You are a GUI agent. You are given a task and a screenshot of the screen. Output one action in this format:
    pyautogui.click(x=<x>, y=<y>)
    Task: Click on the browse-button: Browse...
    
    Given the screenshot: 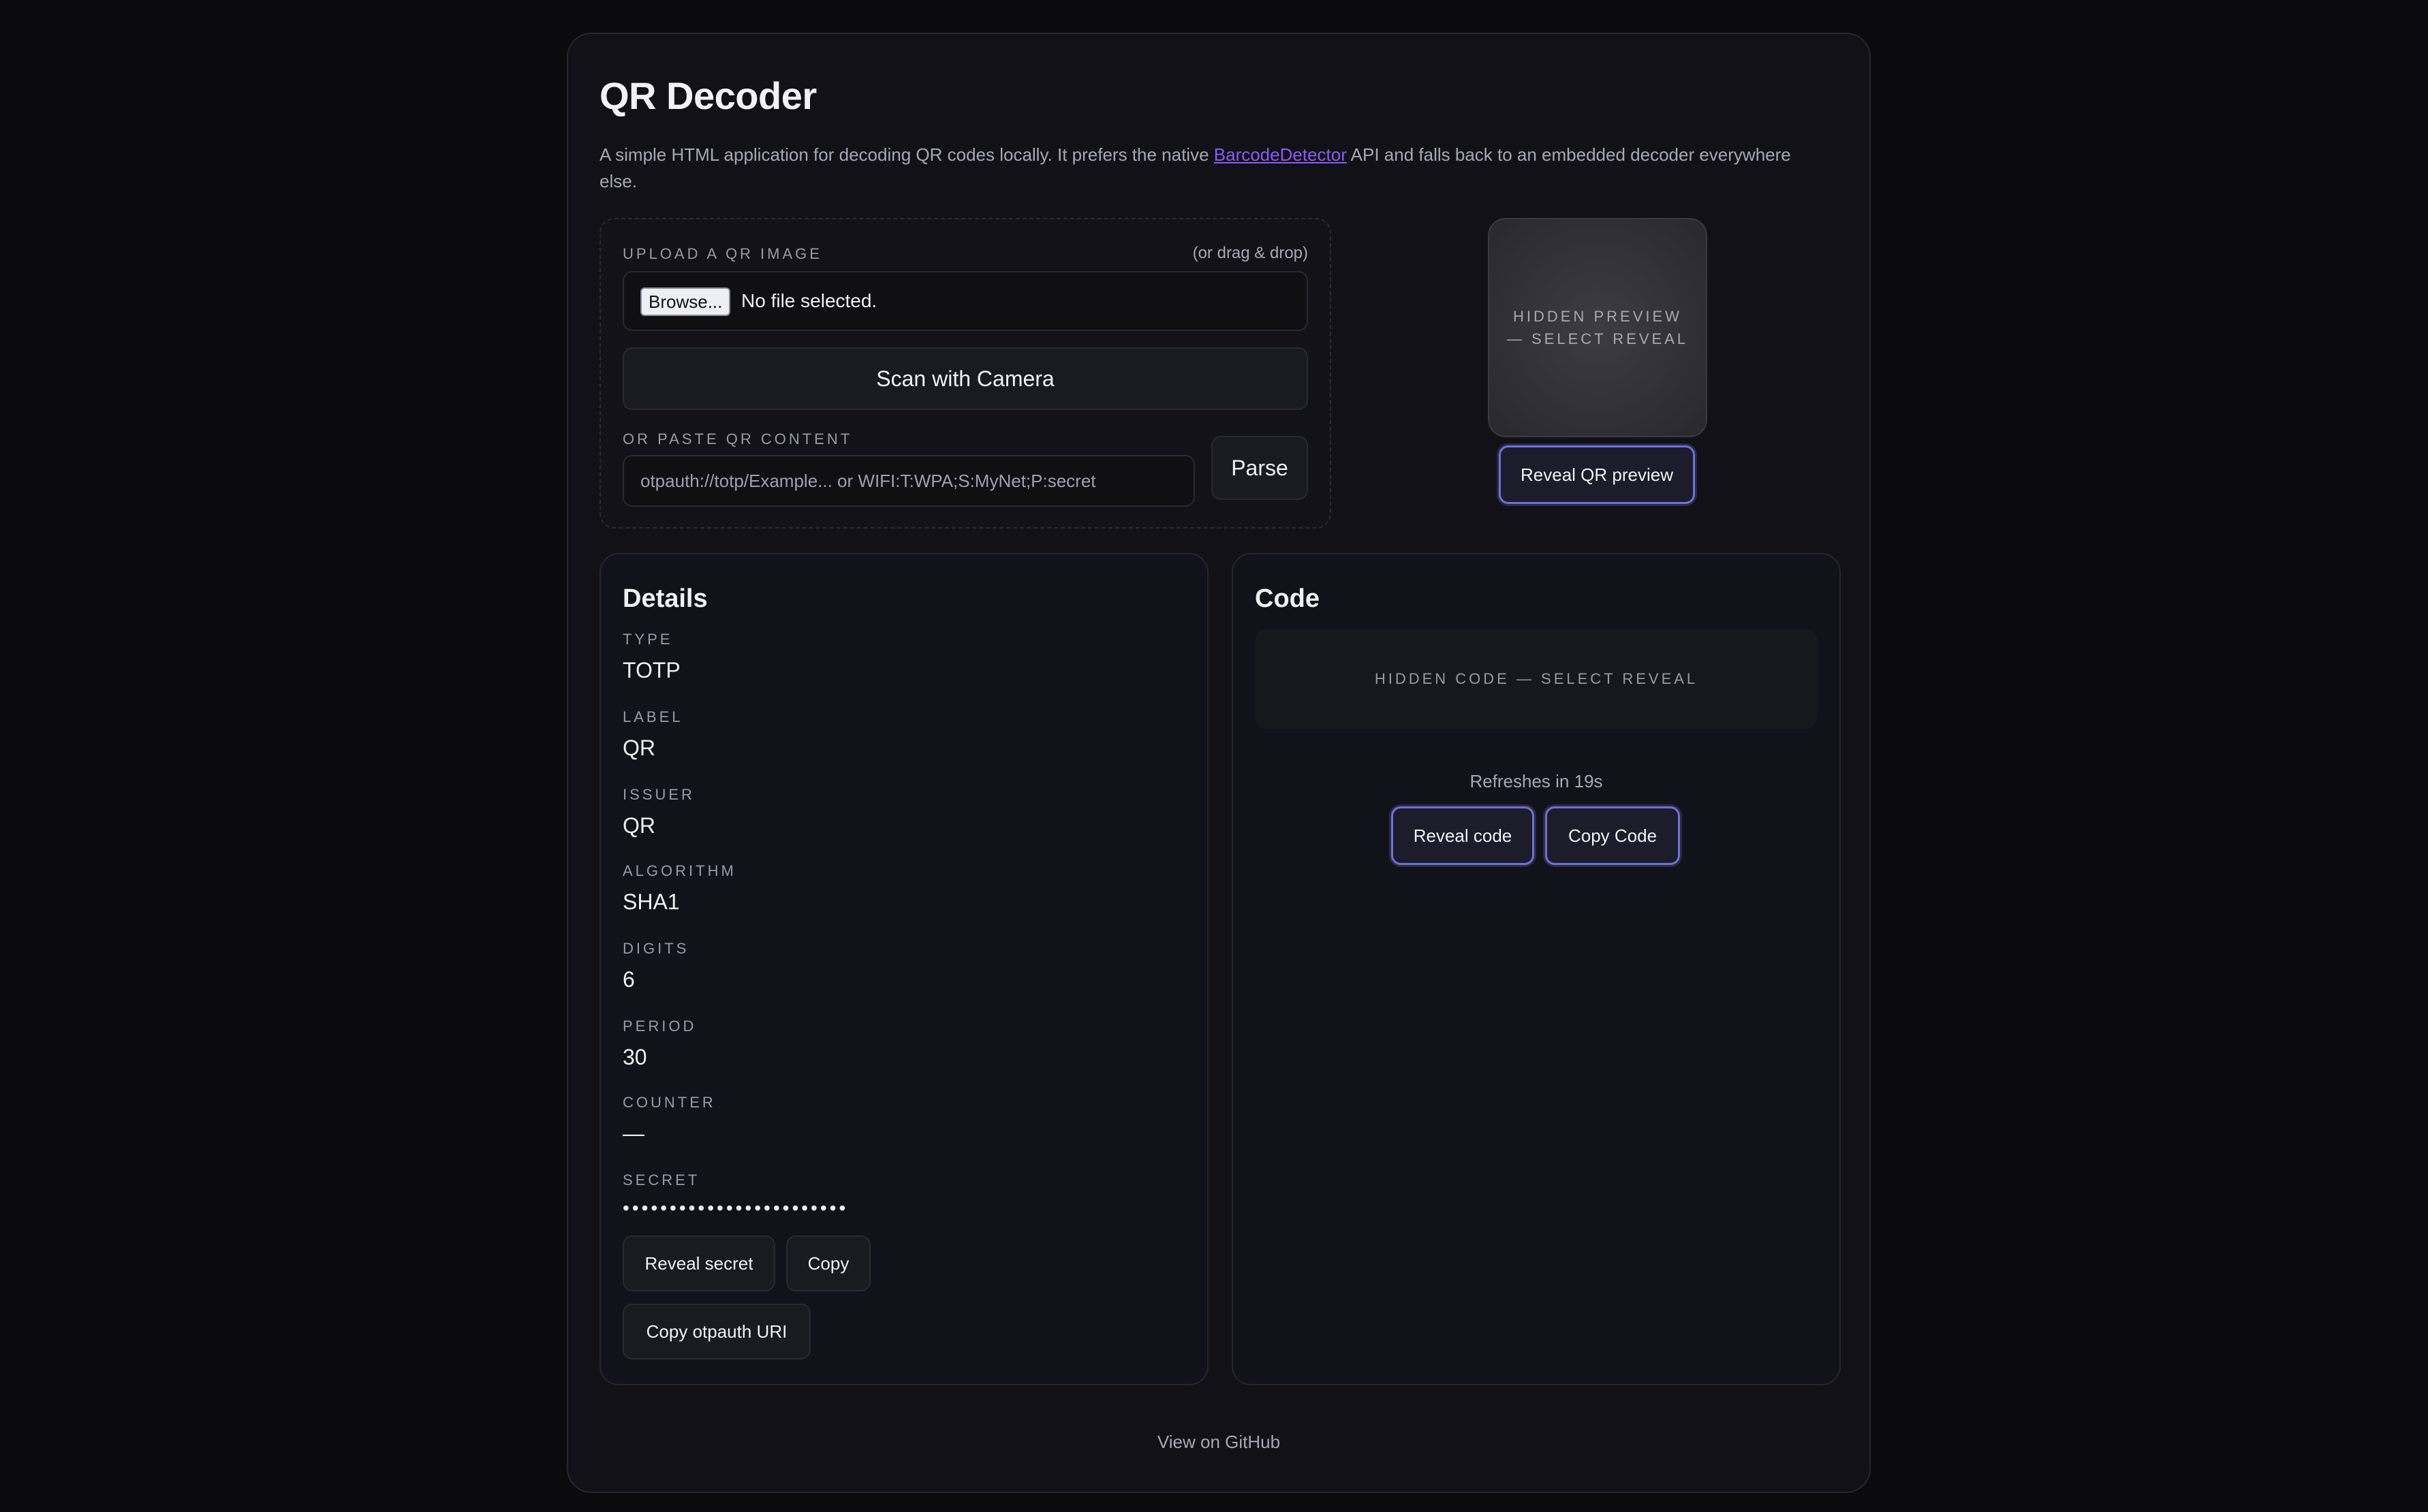 What is the action you would take?
    pyautogui.click(x=685, y=301)
    